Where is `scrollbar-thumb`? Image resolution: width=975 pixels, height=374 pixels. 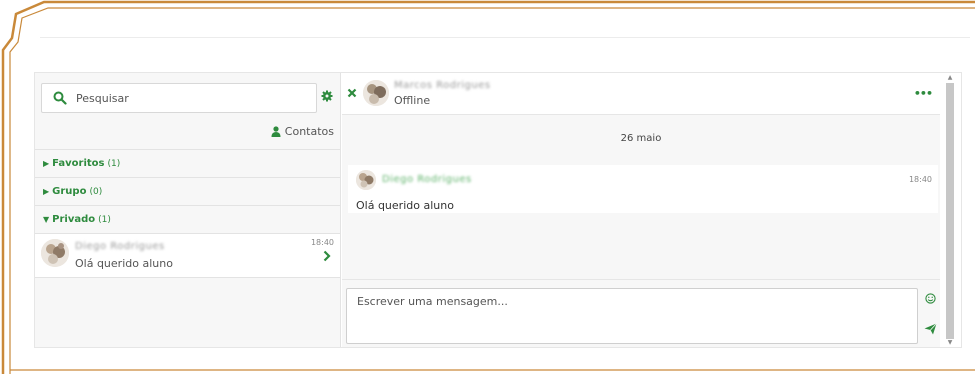
scrollbar-thumb is located at coordinates (950, 211).